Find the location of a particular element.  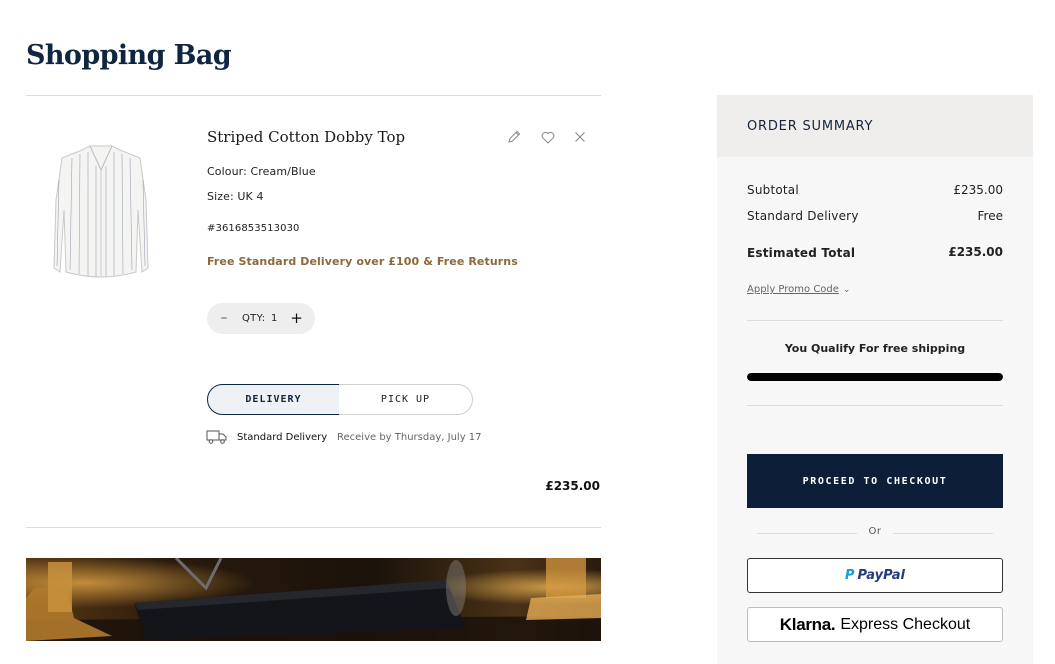

apply-promo-code-label: Apply Promo Code is located at coordinates (793, 289).